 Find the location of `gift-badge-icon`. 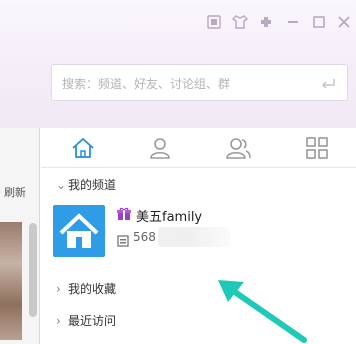

gift-badge-icon is located at coordinates (124, 213).